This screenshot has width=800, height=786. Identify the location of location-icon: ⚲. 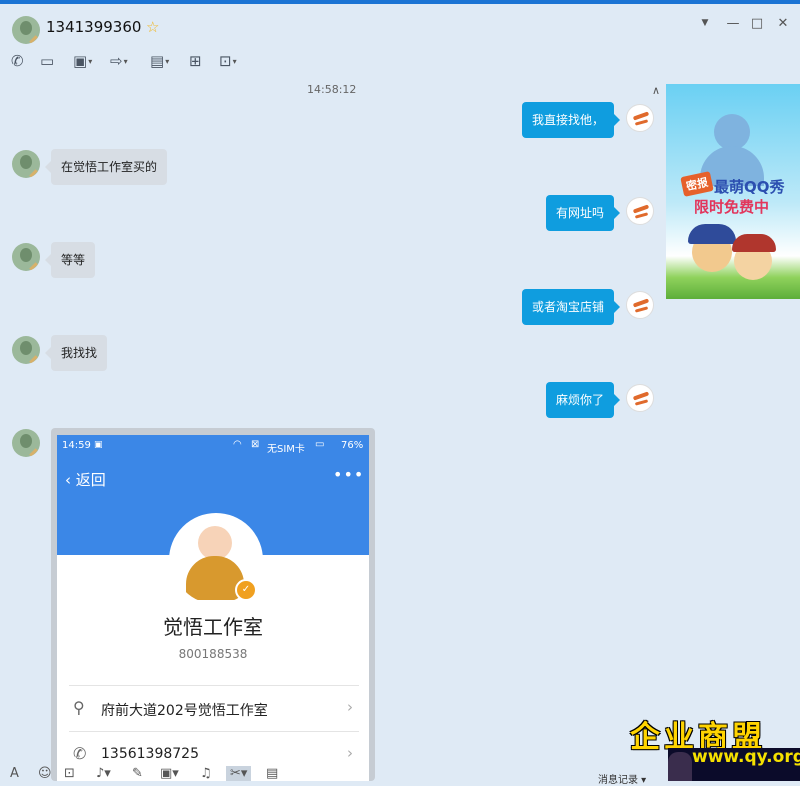
(79, 707).